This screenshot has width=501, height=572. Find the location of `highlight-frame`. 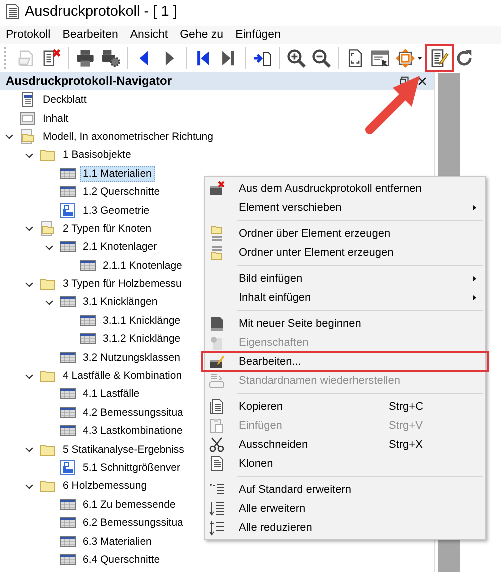

highlight-frame is located at coordinates (439, 58).